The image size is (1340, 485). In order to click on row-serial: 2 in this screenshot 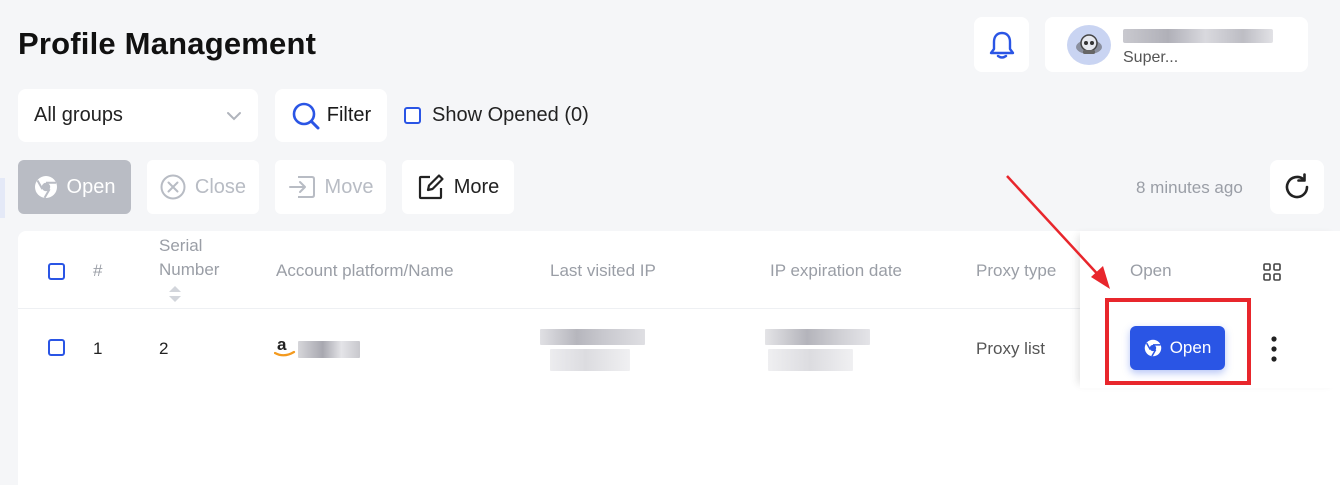, I will do `click(164, 348)`.